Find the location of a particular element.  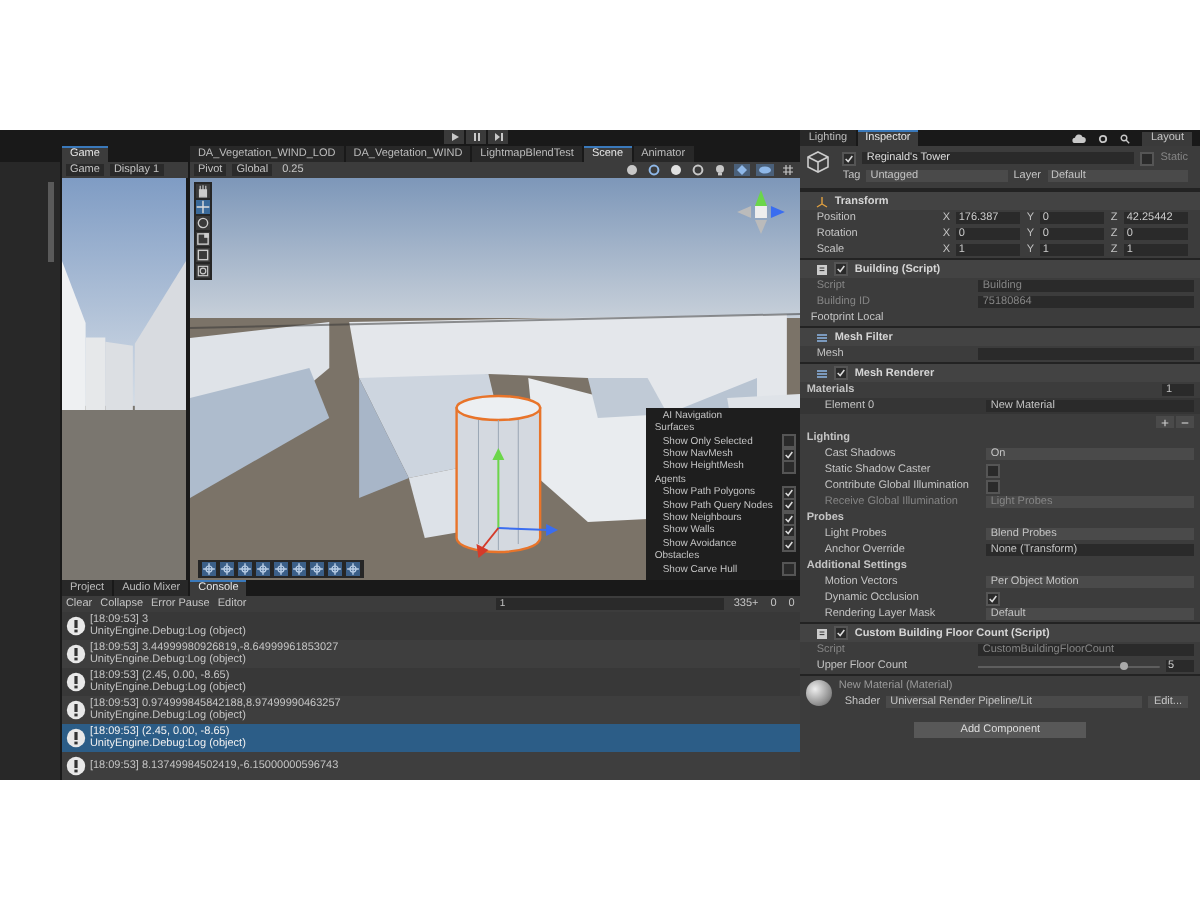

selected-cylinder is located at coordinates (498, 474).